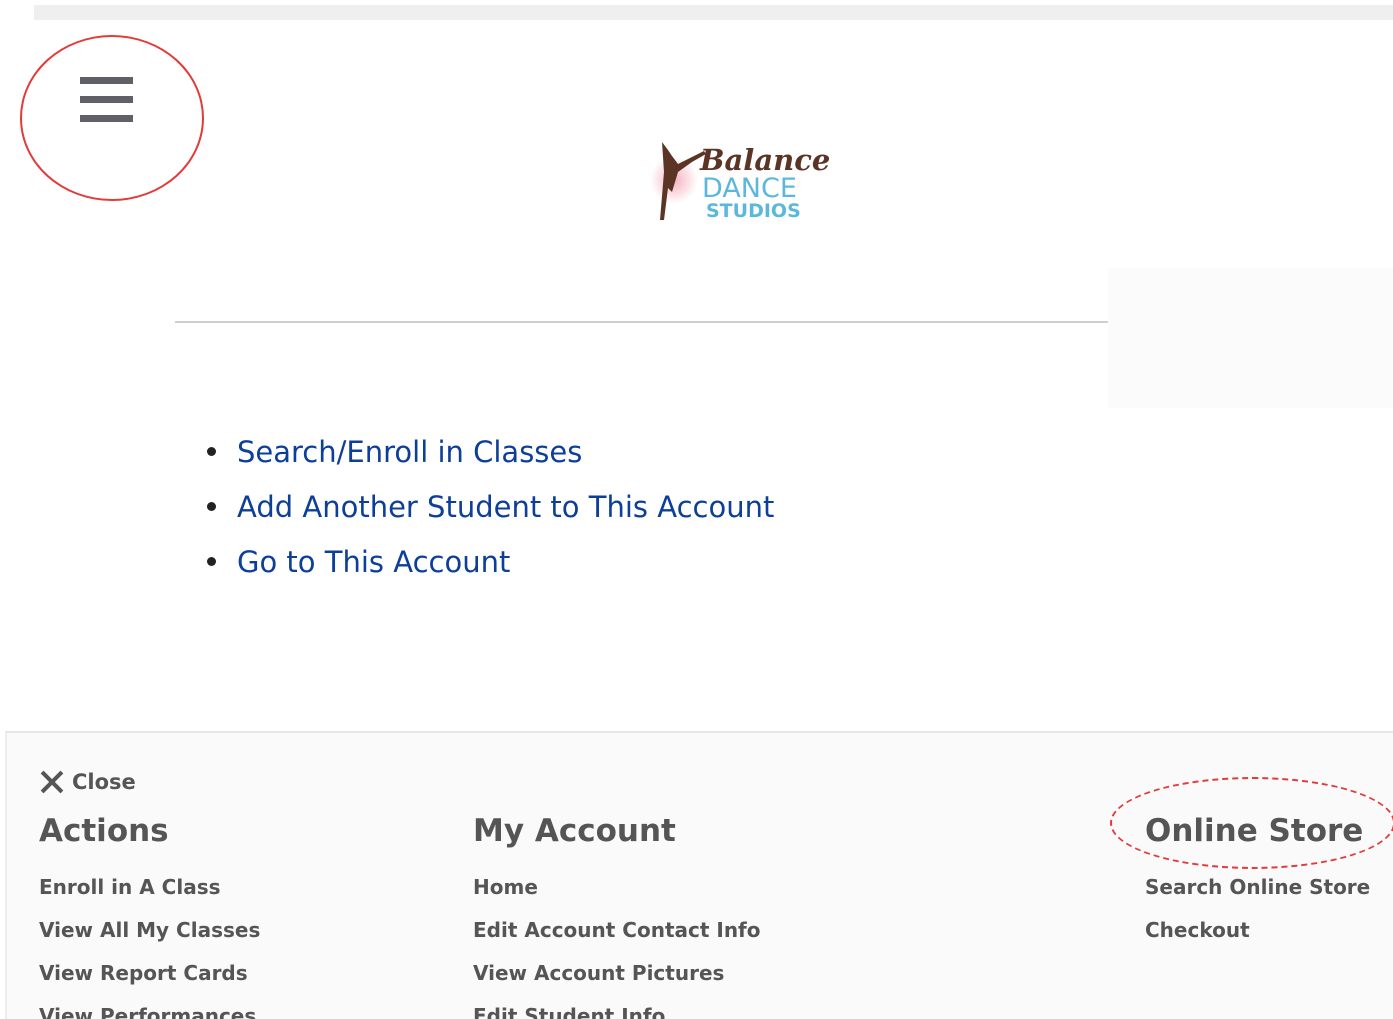 This screenshot has width=1393, height=1019. Describe the element at coordinates (149, 980) in the screenshot. I see `menu-item-report-cards: View Report Cards` at that location.